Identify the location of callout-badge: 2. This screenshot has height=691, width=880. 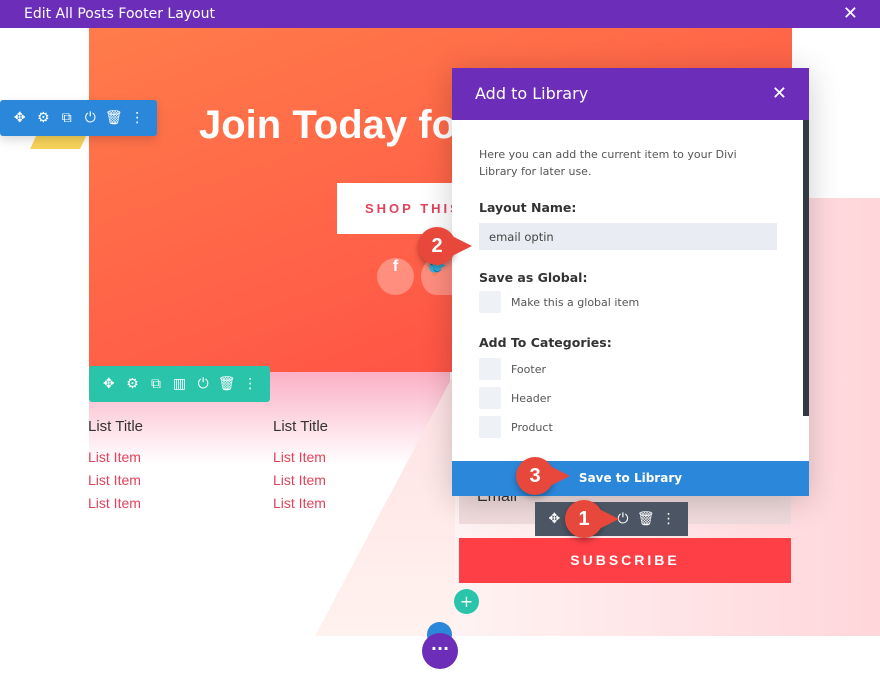
(445, 246).